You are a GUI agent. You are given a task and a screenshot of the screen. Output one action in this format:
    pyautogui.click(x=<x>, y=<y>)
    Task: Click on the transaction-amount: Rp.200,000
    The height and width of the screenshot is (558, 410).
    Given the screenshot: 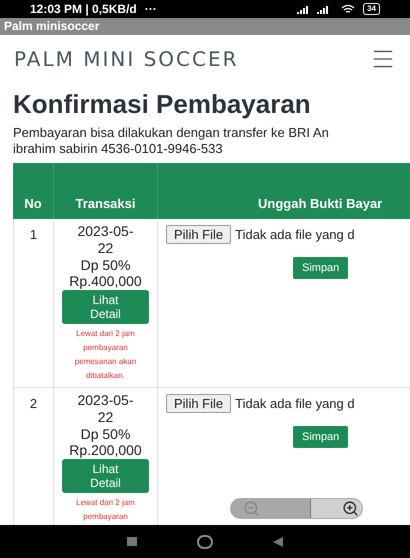 What is the action you would take?
    pyautogui.click(x=105, y=450)
    